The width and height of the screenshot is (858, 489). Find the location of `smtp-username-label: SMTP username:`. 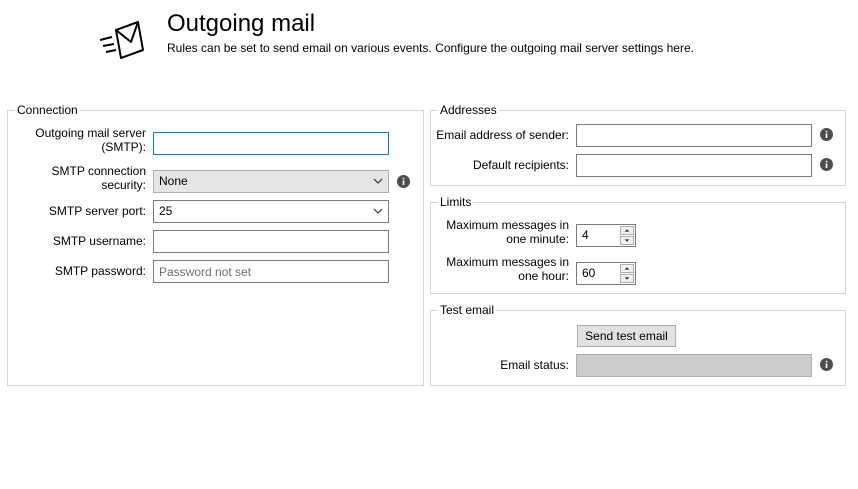

smtp-username-label: SMTP username: is located at coordinates (99, 241).